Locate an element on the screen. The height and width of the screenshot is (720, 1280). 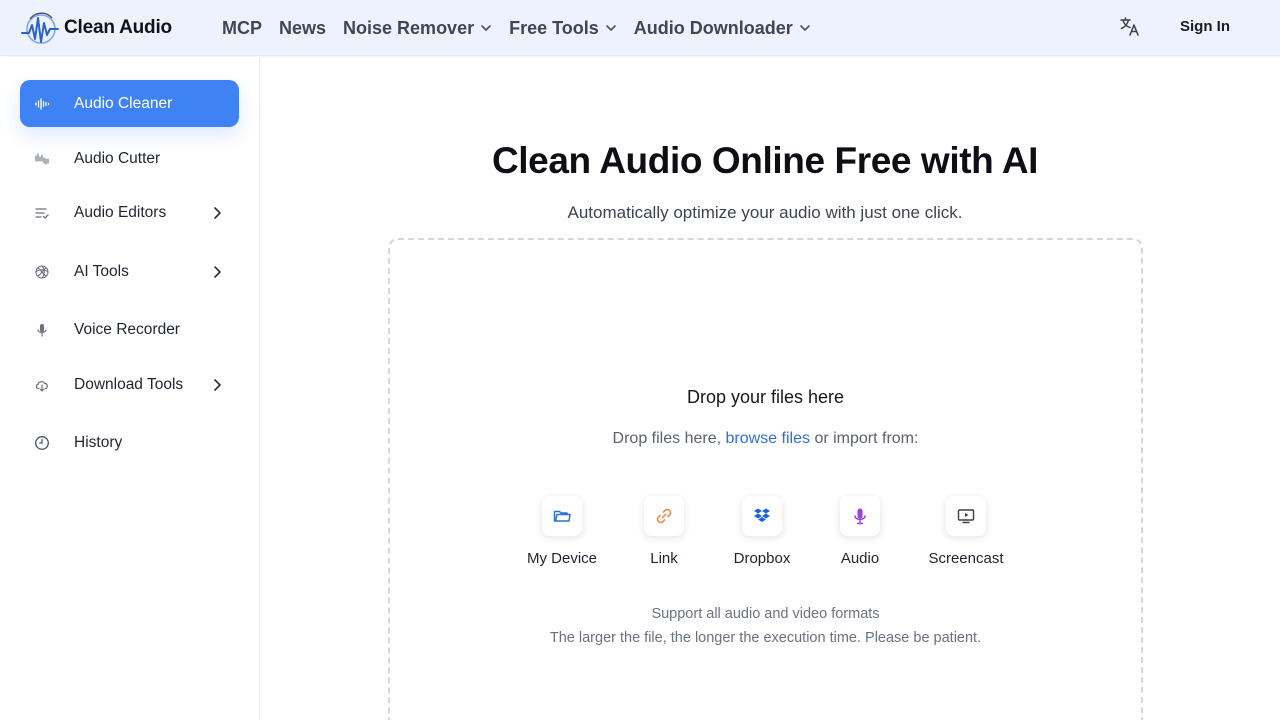
import-screencast-button: Screencast is located at coordinates (966, 536).